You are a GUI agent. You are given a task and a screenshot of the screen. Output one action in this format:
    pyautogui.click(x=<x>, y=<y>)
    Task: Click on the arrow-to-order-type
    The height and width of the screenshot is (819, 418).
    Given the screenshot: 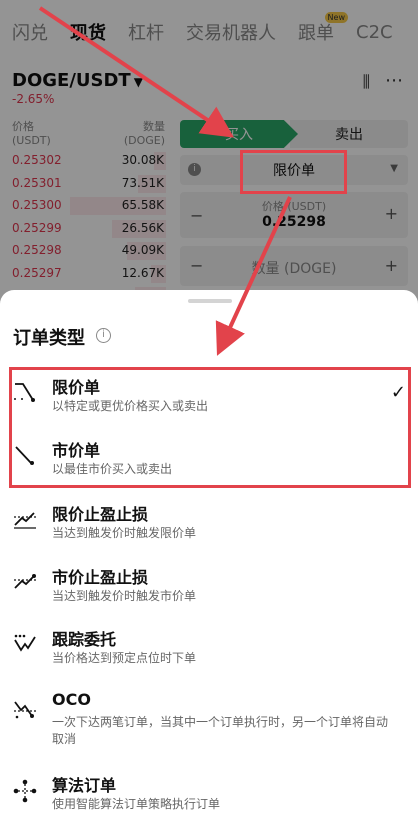 What is the action you would take?
    pyautogui.click(x=136, y=72)
    